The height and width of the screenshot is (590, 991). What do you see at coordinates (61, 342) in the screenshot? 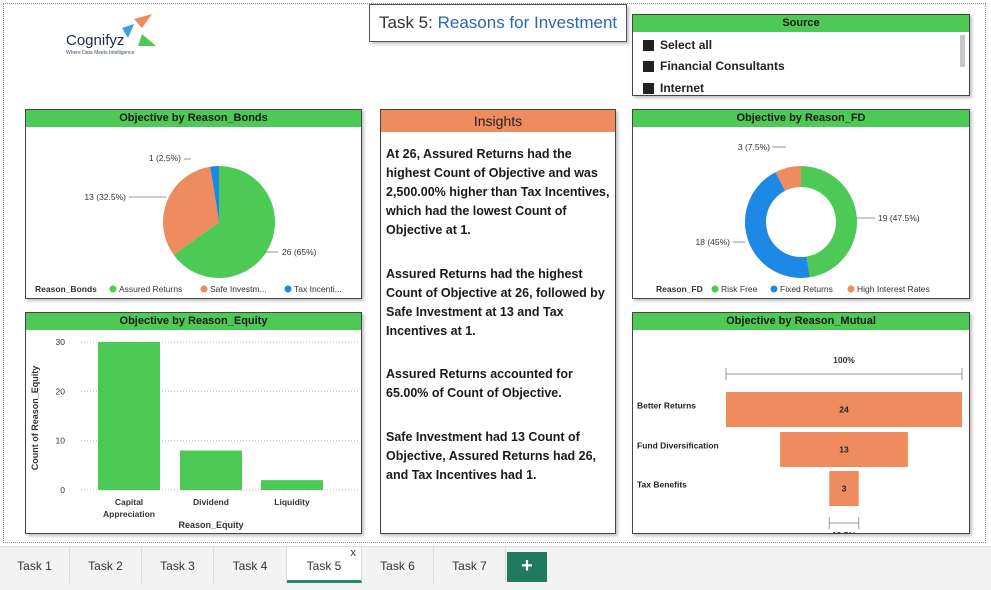
I see `y-tick-label: 30` at bounding box center [61, 342].